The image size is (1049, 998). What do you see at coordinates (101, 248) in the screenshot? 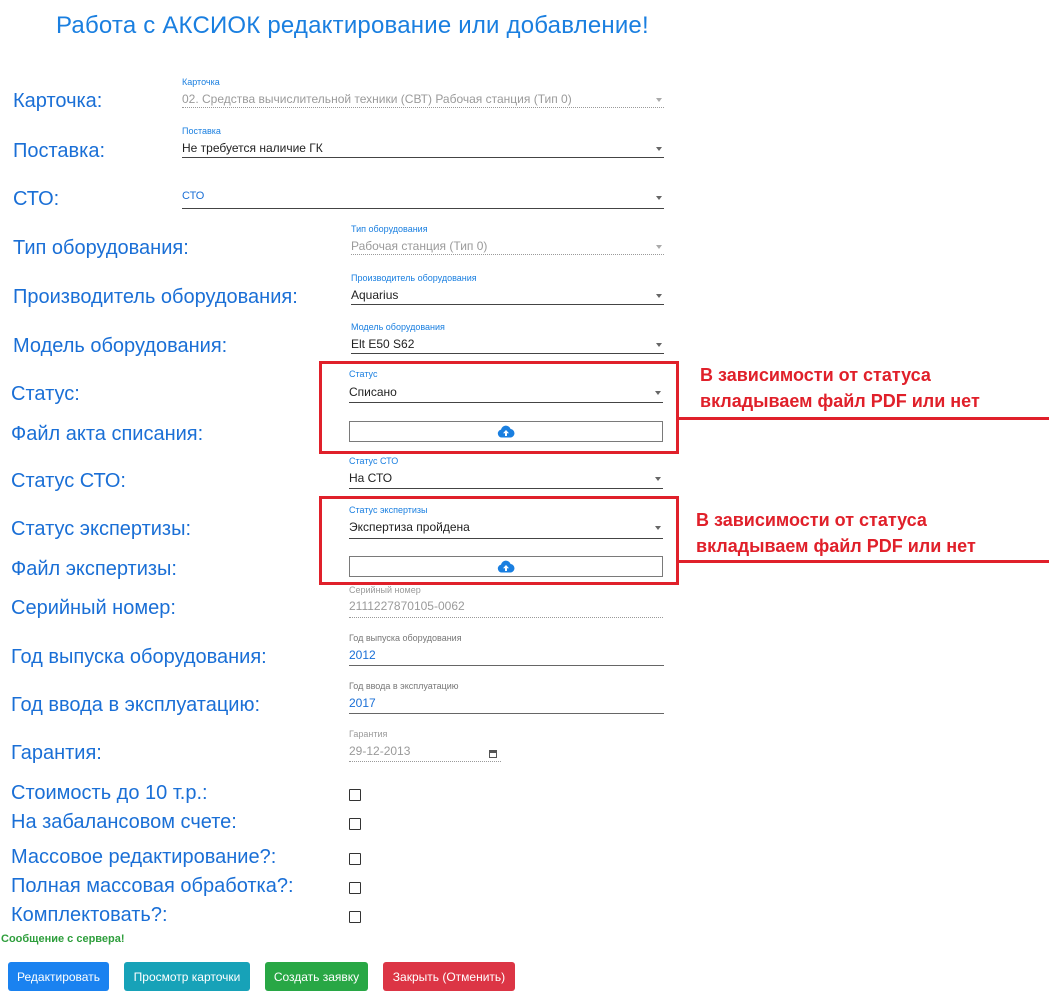
I see `equipment-type-label: Тип оборудования:` at bounding box center [101, 248].